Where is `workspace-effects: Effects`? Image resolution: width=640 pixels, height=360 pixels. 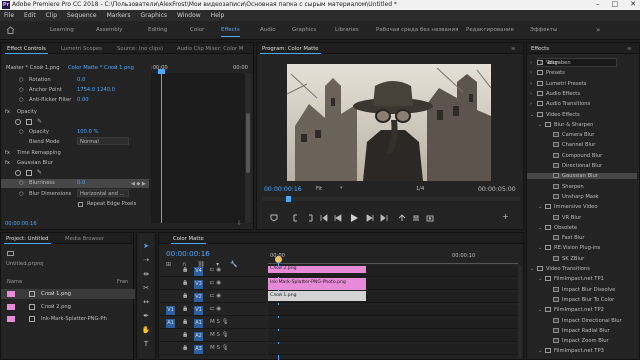
workspace-effects: Effects is located at coordinates (230, 32).